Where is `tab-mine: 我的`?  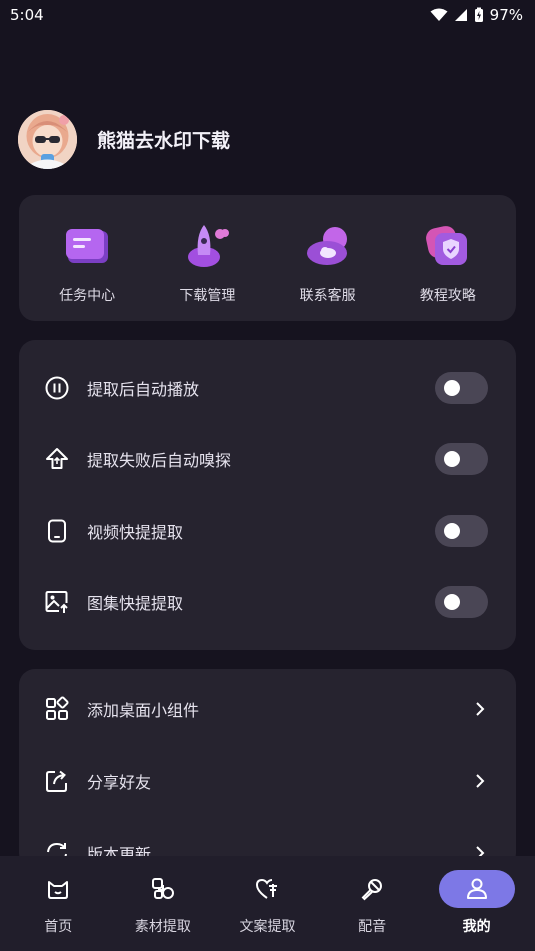
tab-mine: 我的 is located at coordinates (477, 903).